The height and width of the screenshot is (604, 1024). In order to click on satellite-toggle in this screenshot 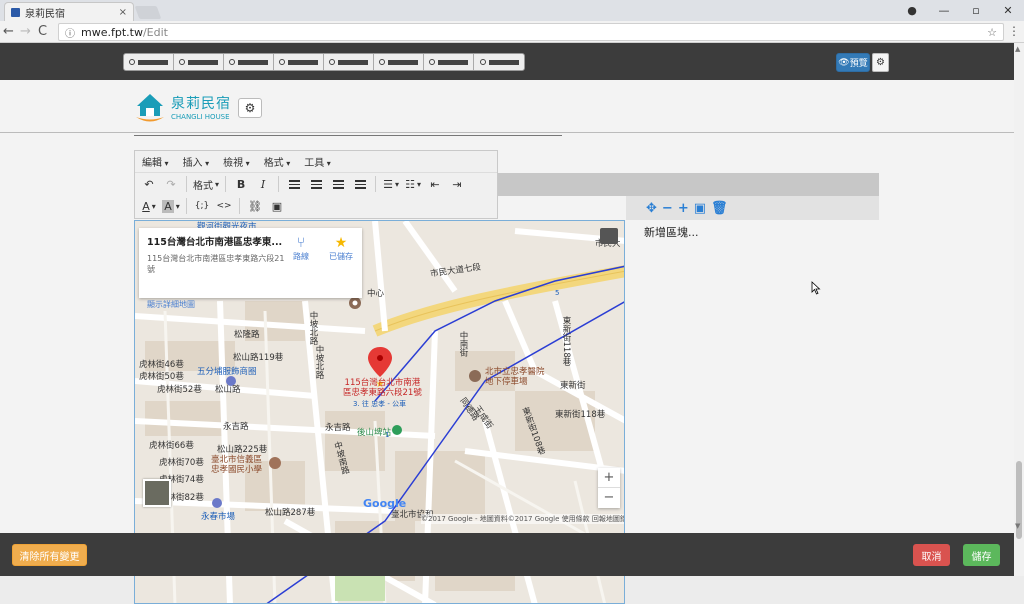, I will do `click(157, 493)`.